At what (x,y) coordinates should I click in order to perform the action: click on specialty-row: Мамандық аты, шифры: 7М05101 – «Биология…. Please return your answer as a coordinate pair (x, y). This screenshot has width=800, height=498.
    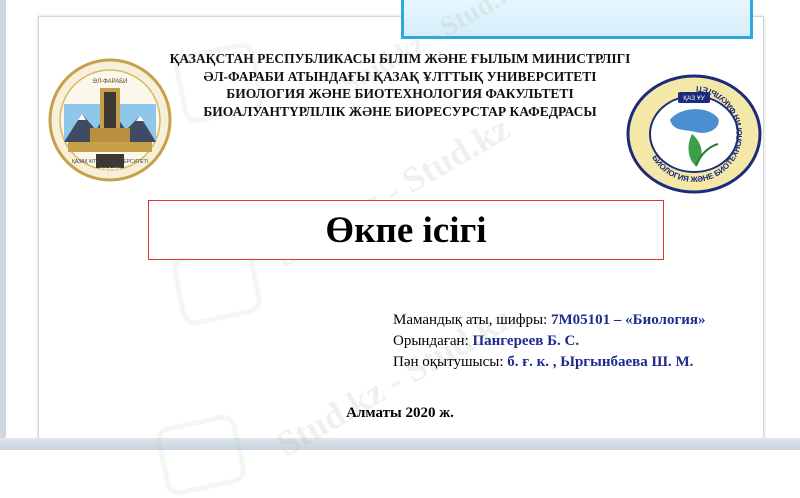
    Looking at the image, I should click on (549, 320).